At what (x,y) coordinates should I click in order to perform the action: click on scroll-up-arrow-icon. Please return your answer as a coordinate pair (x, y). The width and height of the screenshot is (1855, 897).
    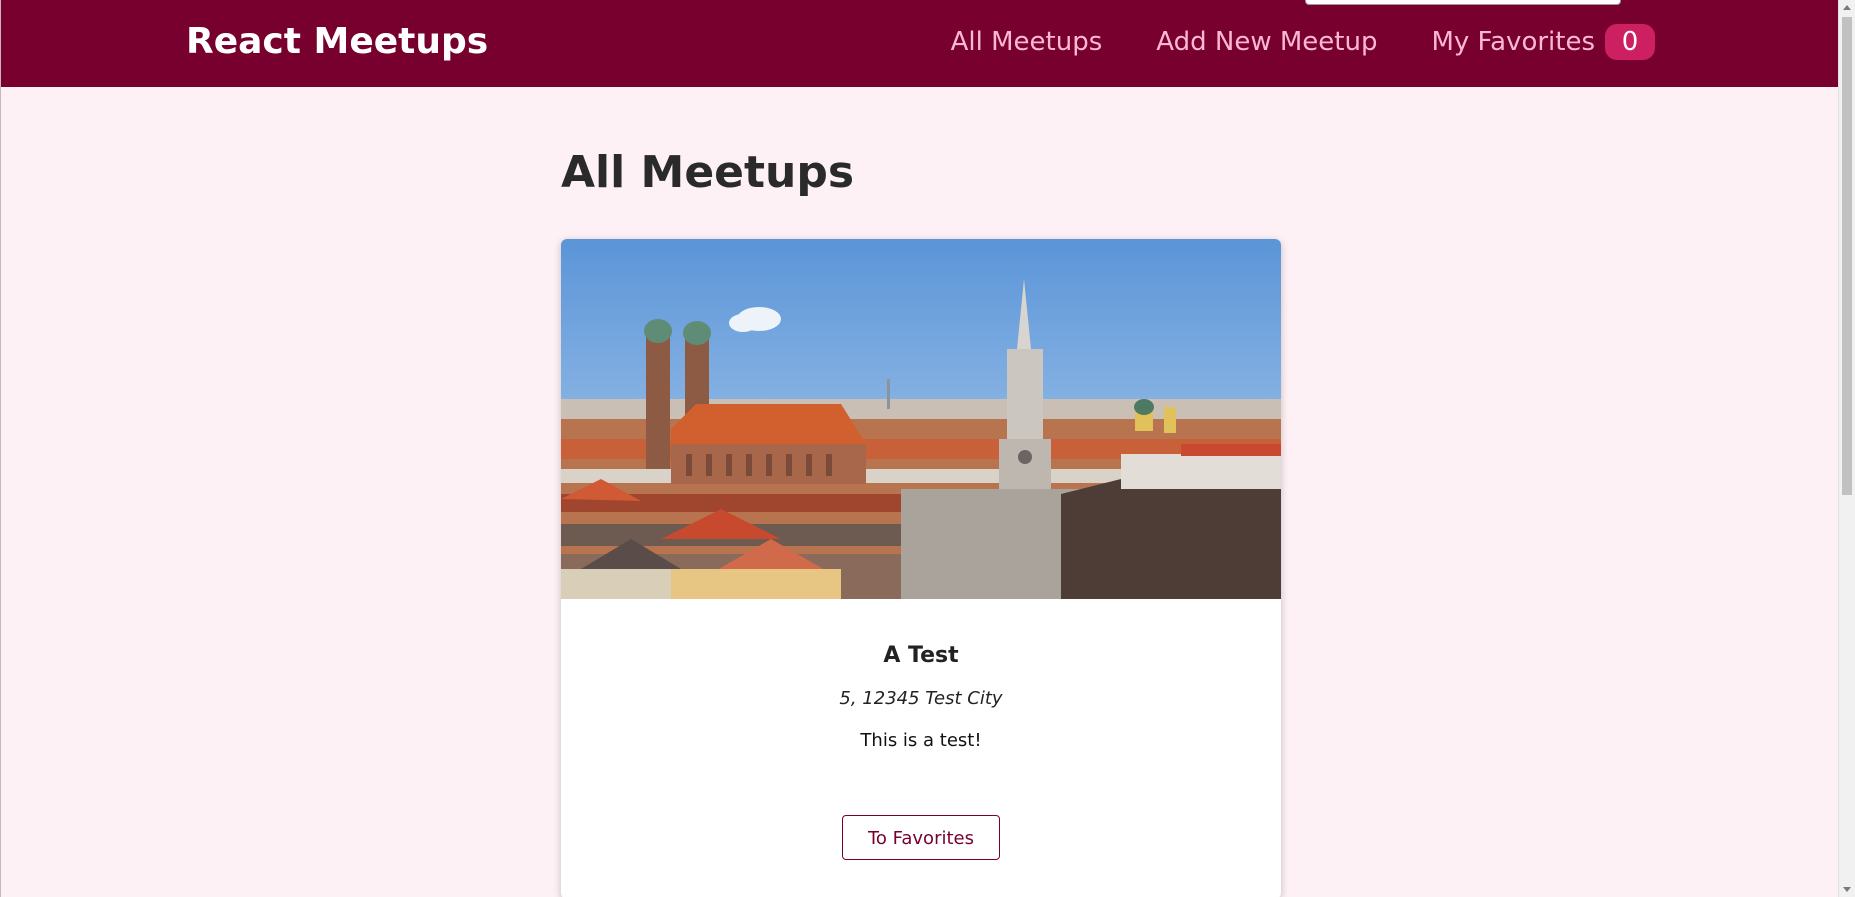
    Looking at the image, I should click on (1847, 7).